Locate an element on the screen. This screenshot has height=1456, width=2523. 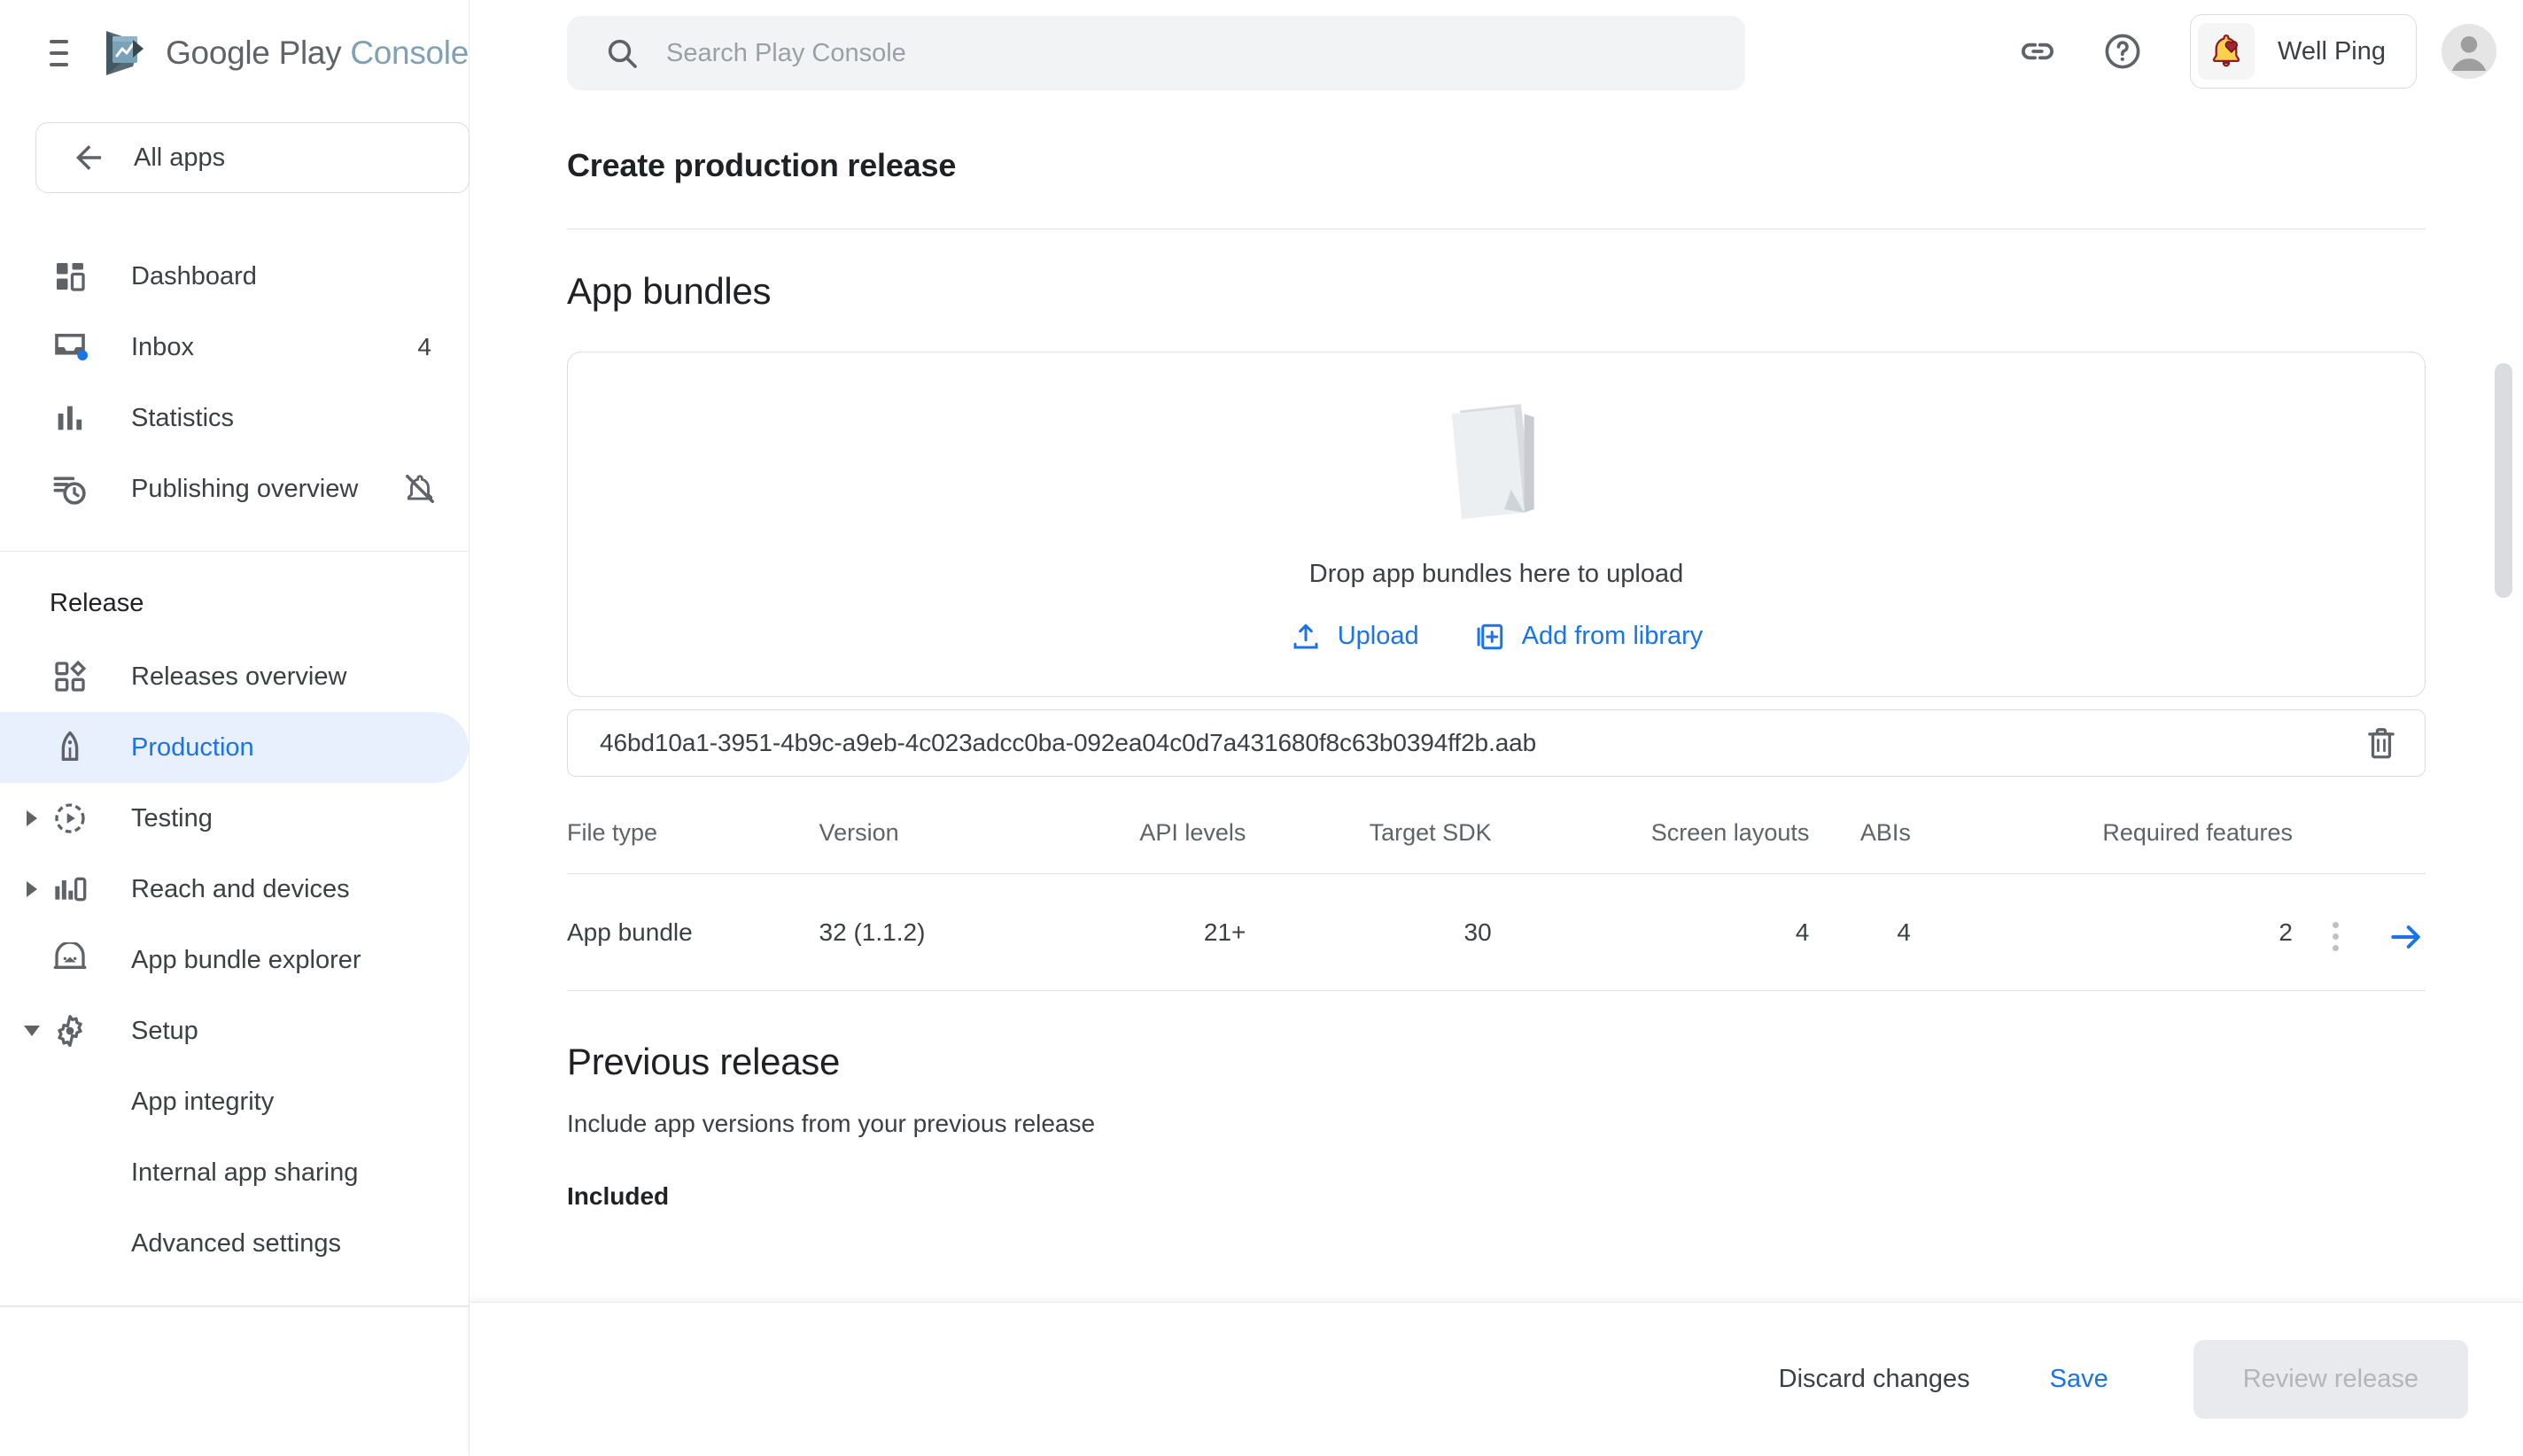
upload-label: Upload is located at coordinates (1378, 636).